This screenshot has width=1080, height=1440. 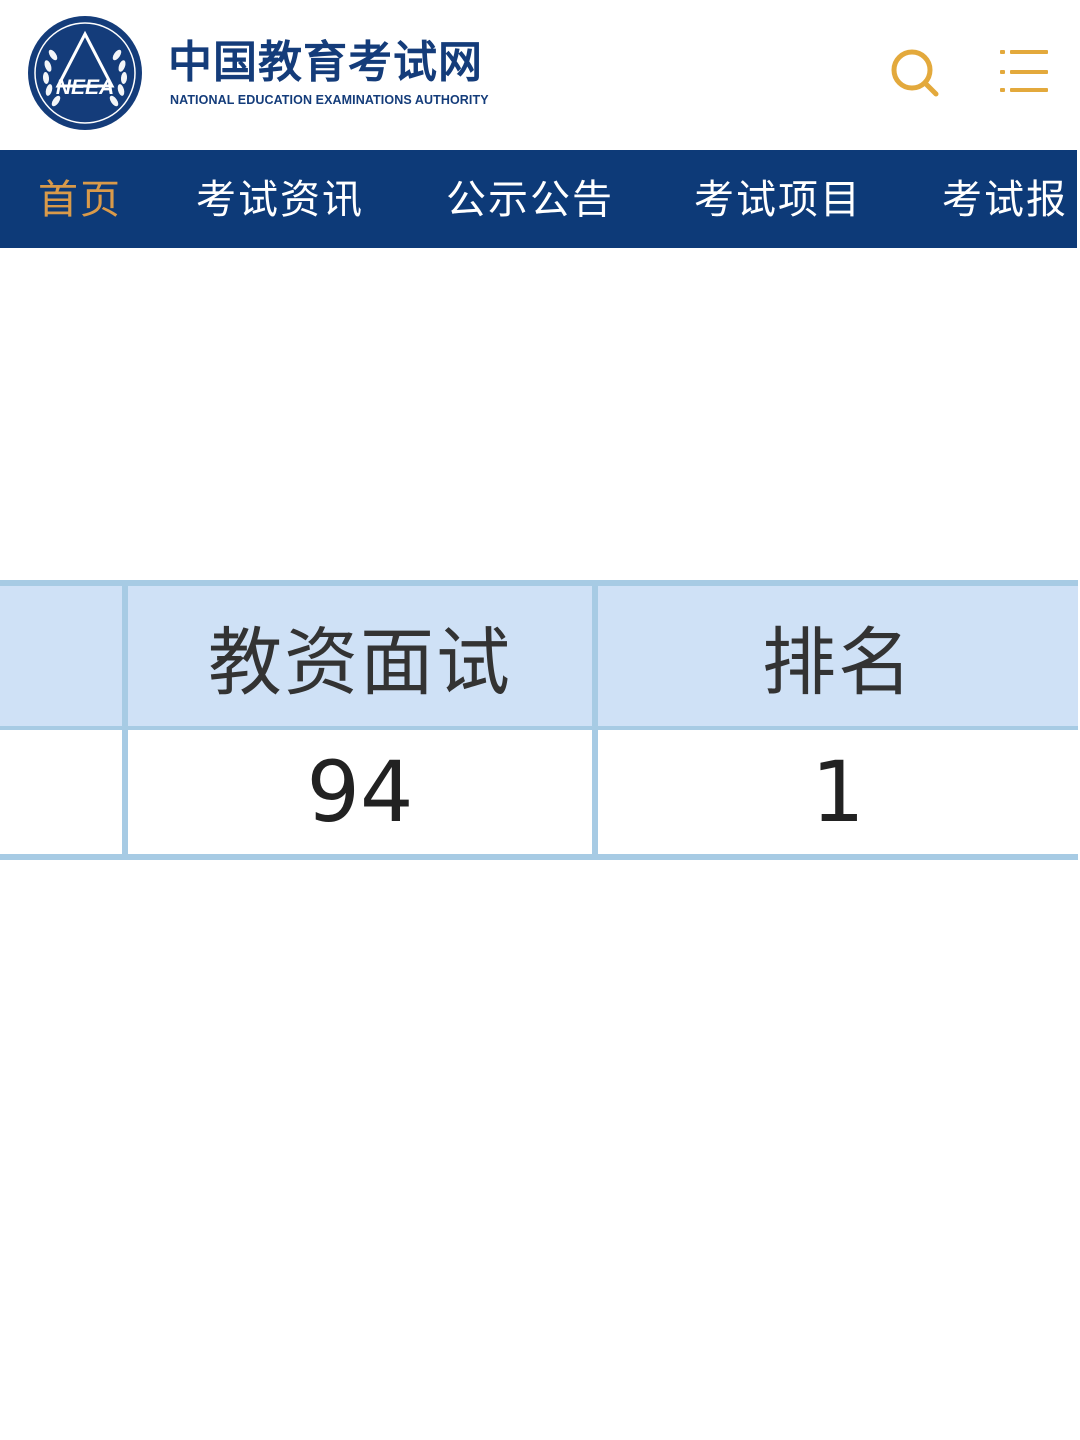 I want to click on logo-lettering: NEEA, so click(x=85, y=87).